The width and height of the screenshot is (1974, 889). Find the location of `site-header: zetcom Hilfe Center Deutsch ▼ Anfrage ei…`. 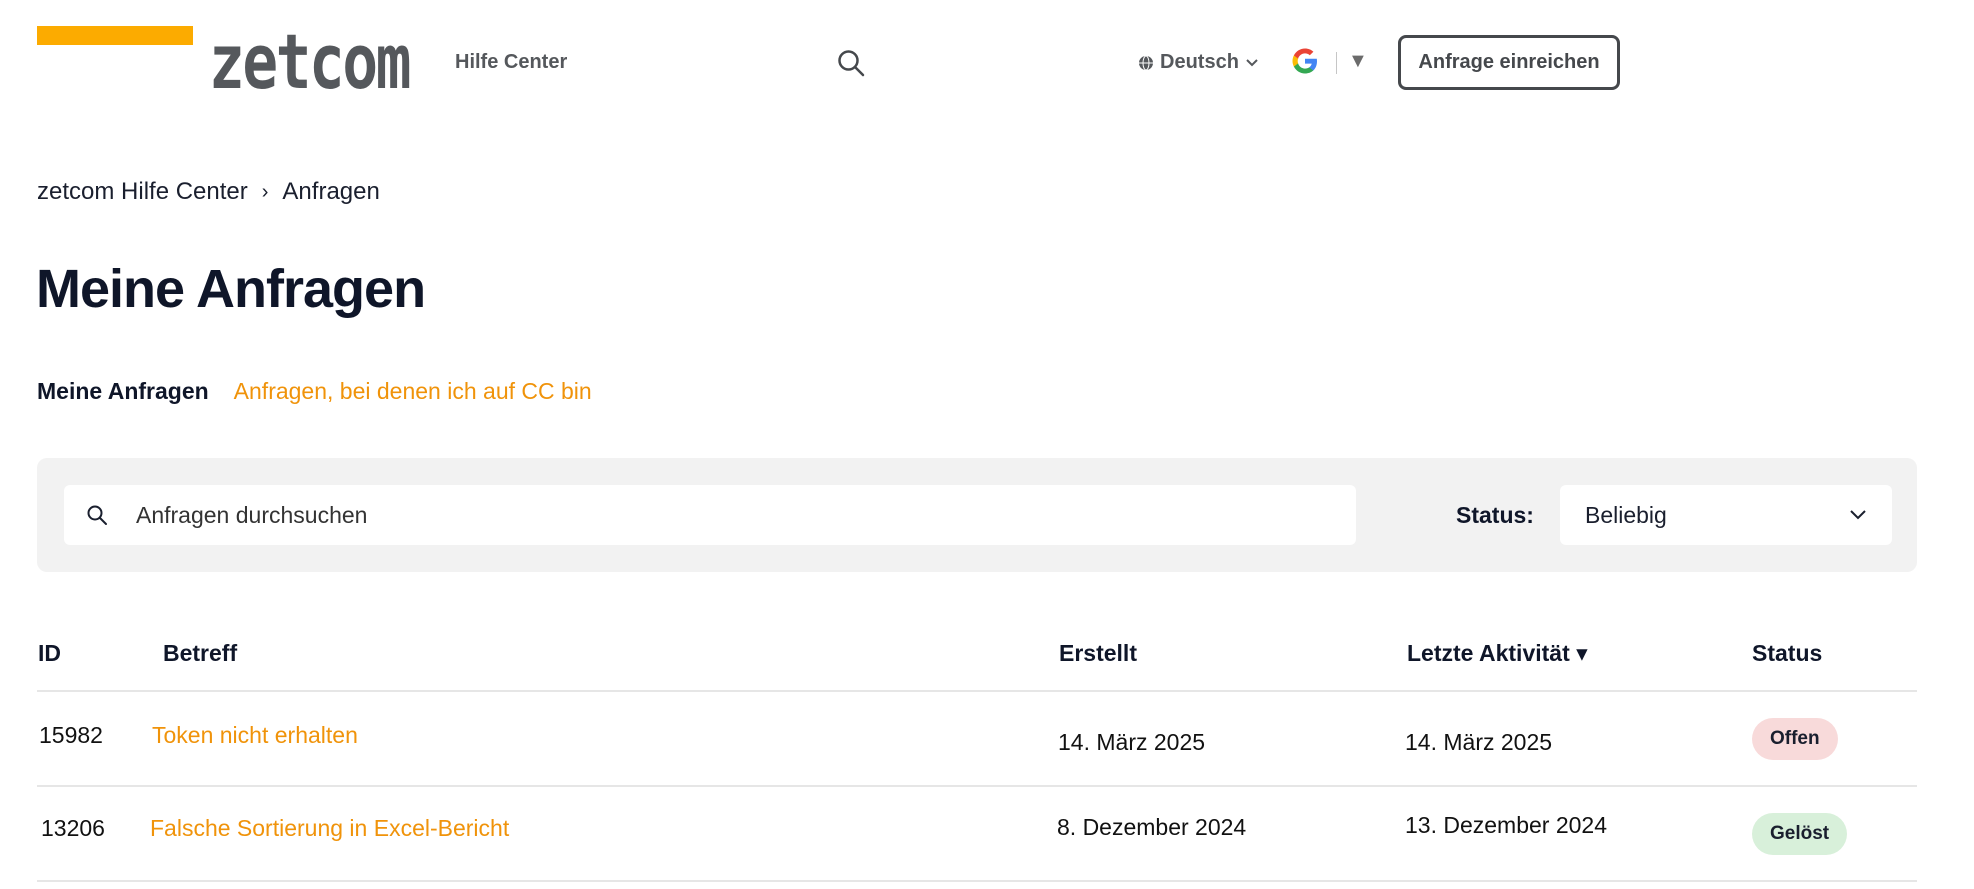

site-header: zetcom Hilfe Center Deutsch ▼ Anfrage ei… is located at coordinates (987, 60).